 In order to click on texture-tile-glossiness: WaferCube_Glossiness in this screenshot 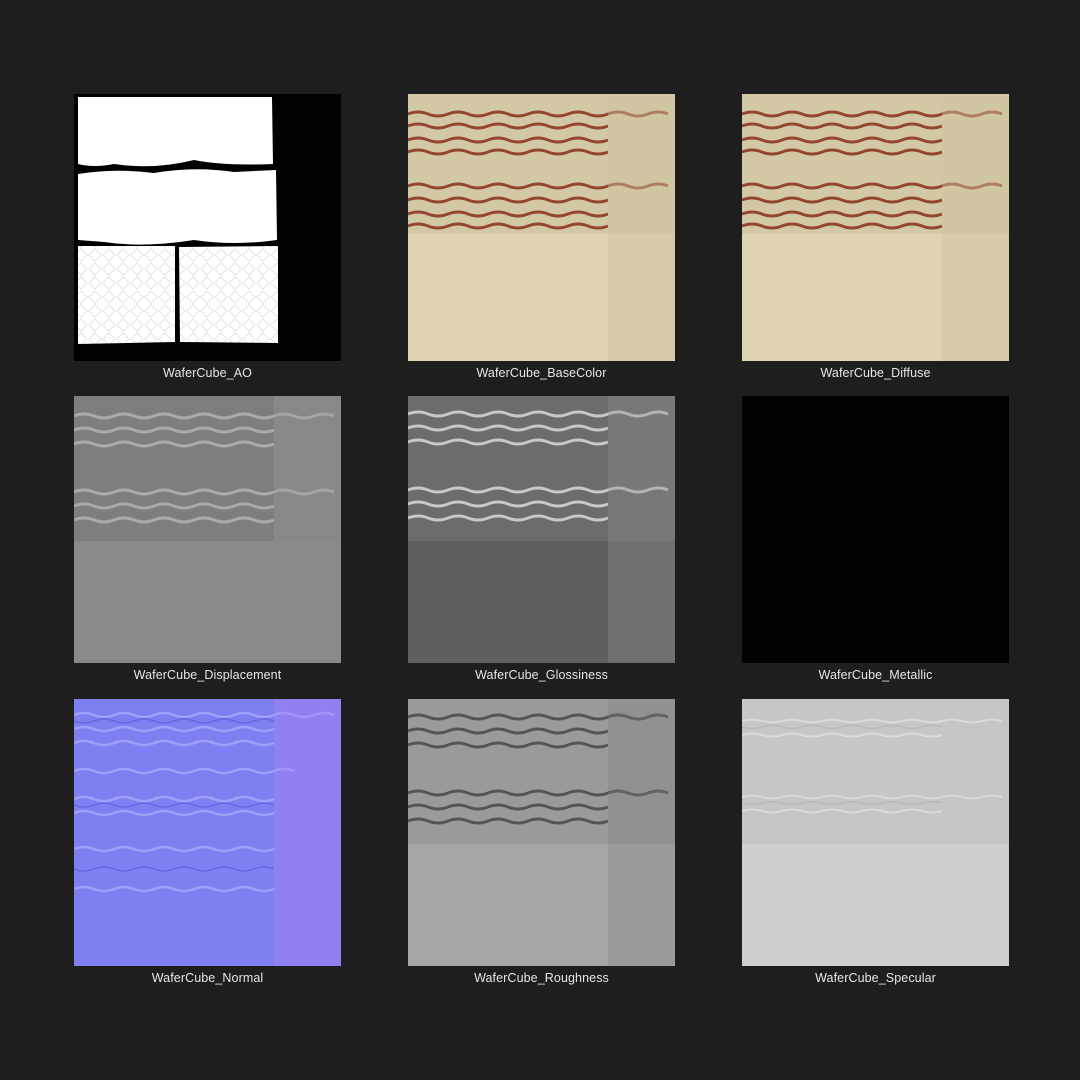, I will do `click(541, 546)`.